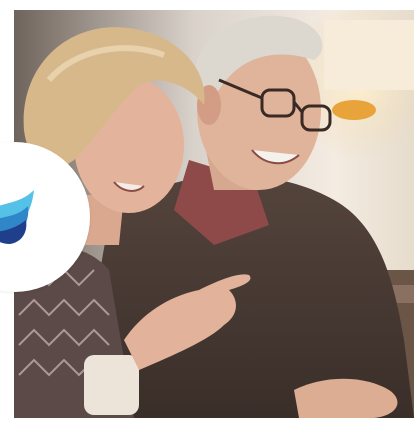 The height and width of the screenshot is (422, 414). Describe the element at coordinates (111, 385) in the screenshot. I see `woman-cuff` at that location.